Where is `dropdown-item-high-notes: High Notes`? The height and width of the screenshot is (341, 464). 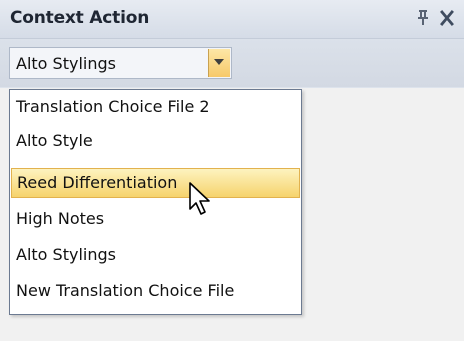 dropdown-item-high-notes: High Notes is located at coordinates (155, 219).